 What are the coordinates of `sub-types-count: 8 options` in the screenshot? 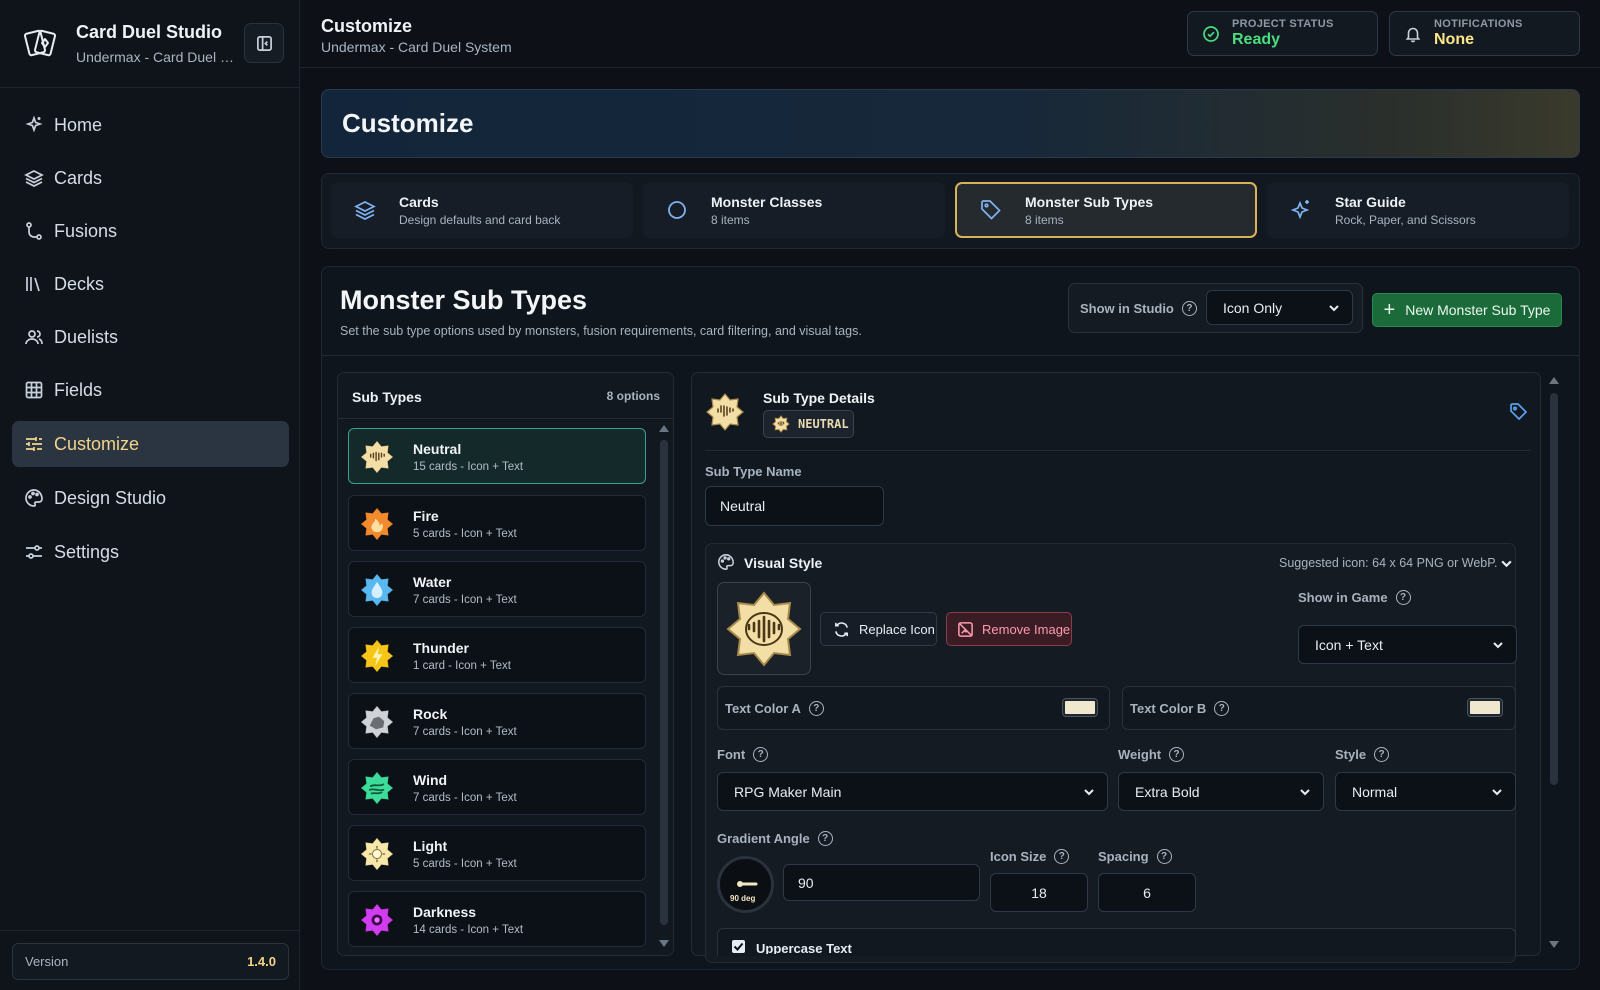 It's located at (633, 396).